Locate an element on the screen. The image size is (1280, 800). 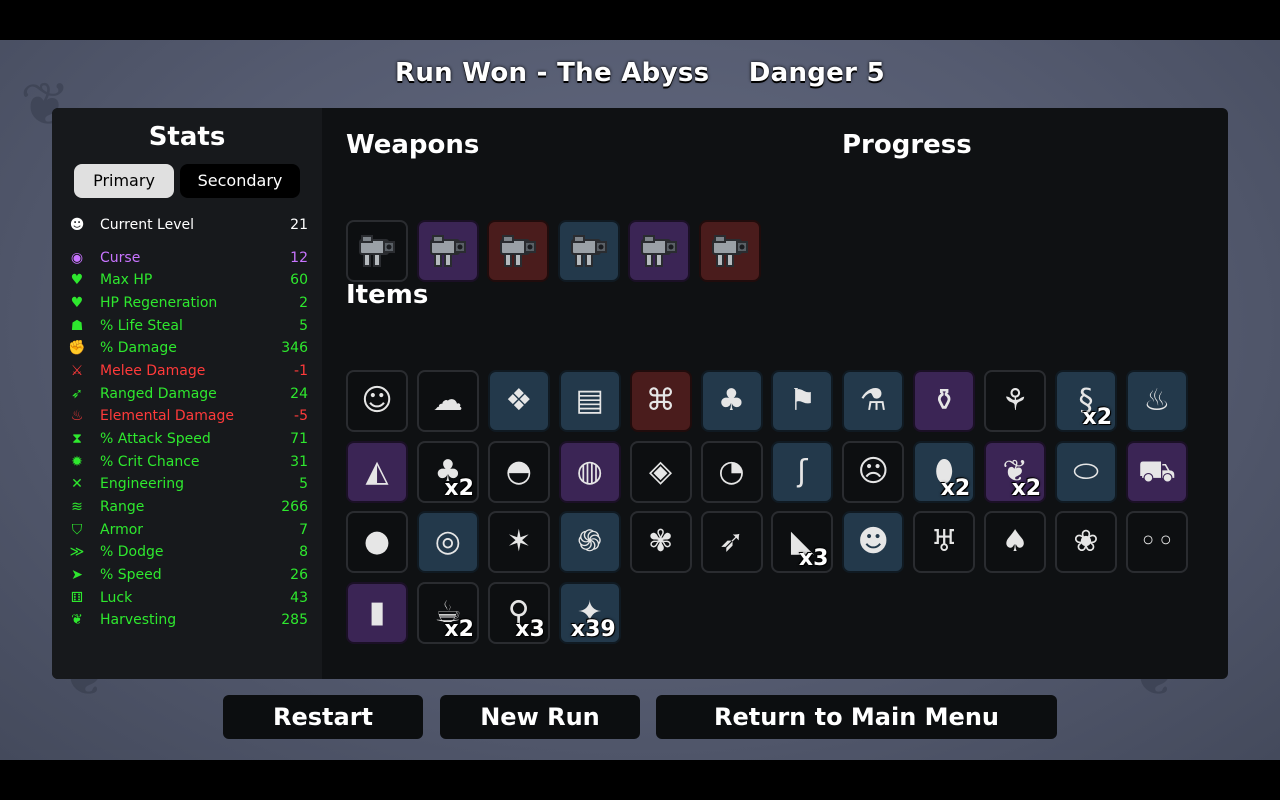
run-result-header: Run Won - The Abyss Danger 5 is located at coordinates (640, 73).